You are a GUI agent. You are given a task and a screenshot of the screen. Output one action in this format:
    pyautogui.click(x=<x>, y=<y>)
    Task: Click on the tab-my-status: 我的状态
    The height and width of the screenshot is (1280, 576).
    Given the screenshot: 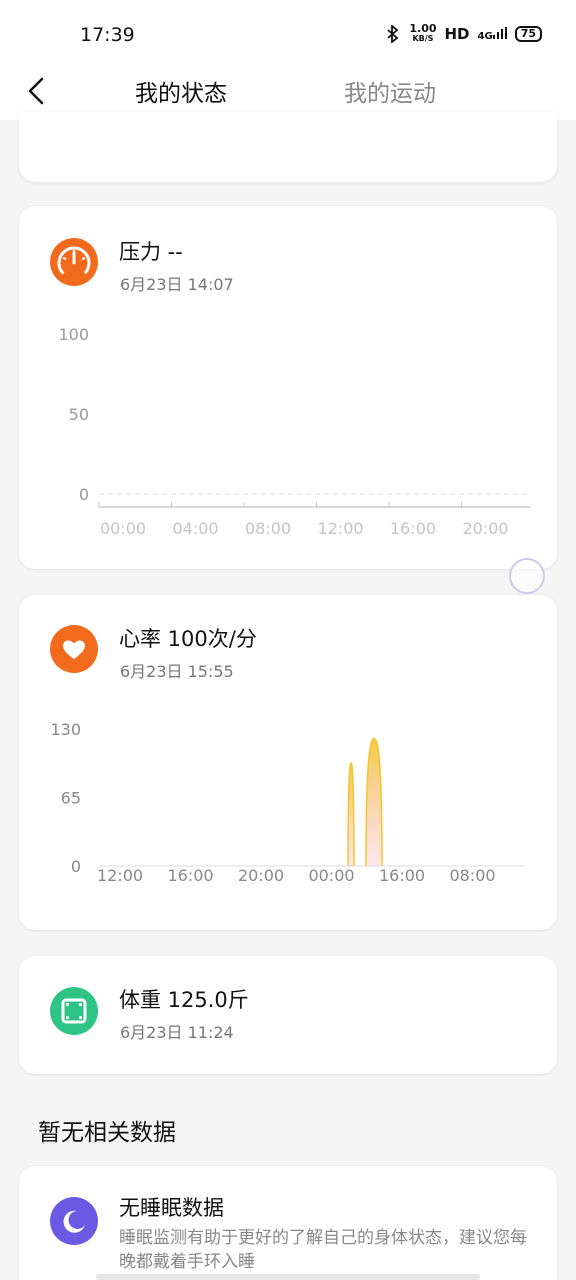 What is the action you would take?
    pyautogui.click(x=181, y=91)
    